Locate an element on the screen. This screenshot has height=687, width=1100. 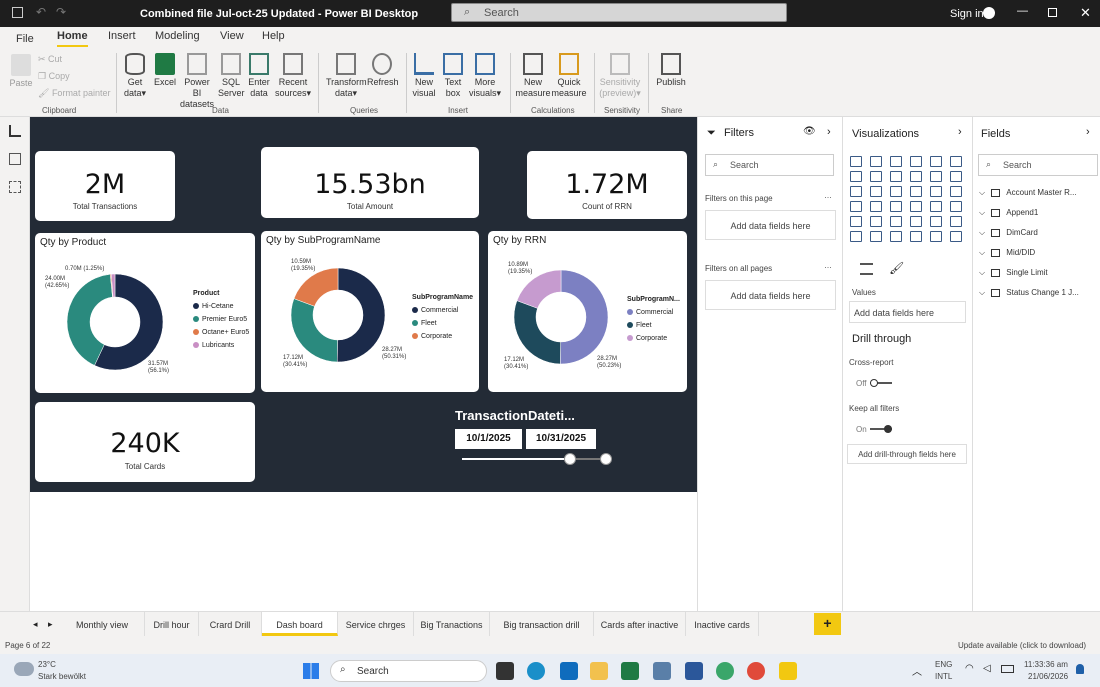
tab-view: View is located at coordinates (232, 36).